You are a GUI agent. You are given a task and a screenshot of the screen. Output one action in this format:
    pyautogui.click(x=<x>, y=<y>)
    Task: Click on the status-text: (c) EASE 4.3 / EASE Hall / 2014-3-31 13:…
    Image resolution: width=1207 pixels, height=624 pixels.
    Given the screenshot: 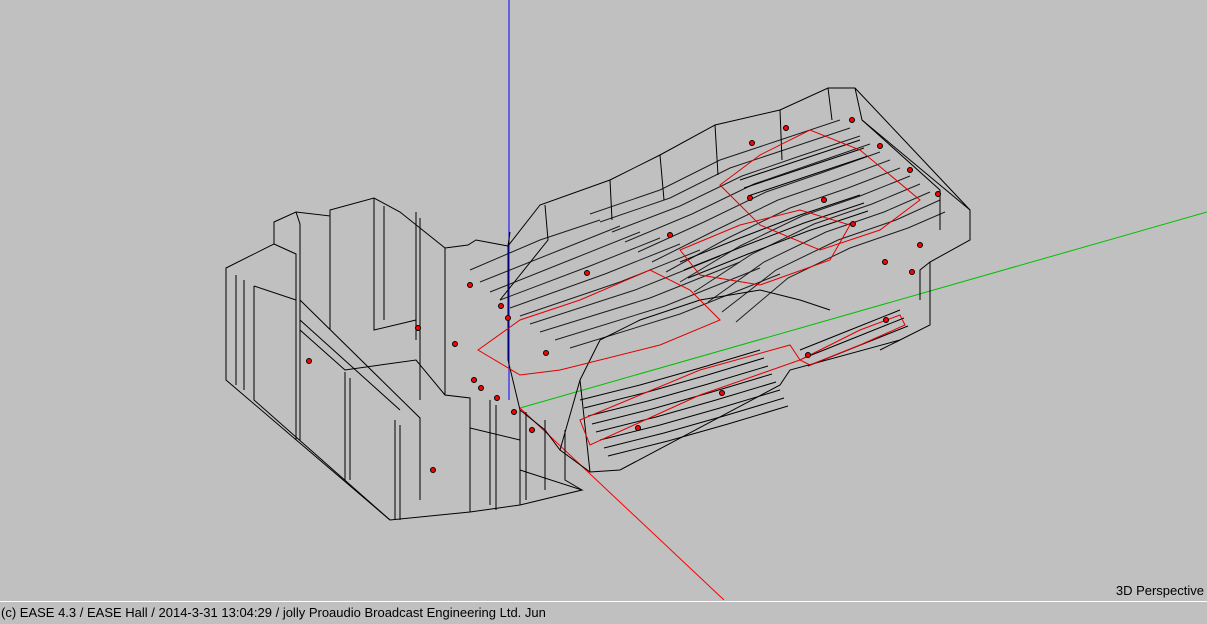 What is the action you would take?
    pyautogui.click(x=273, y=612)
    